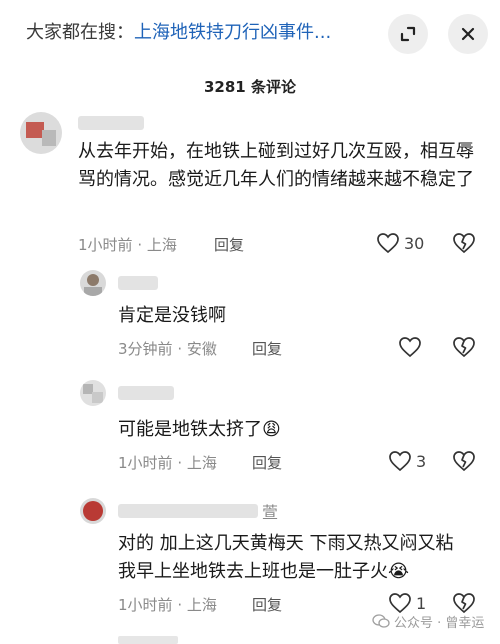  What do you see at coordinates (400, 243) in the screenshot?
I see `like-button: 30` at bounding box center [400, 243].